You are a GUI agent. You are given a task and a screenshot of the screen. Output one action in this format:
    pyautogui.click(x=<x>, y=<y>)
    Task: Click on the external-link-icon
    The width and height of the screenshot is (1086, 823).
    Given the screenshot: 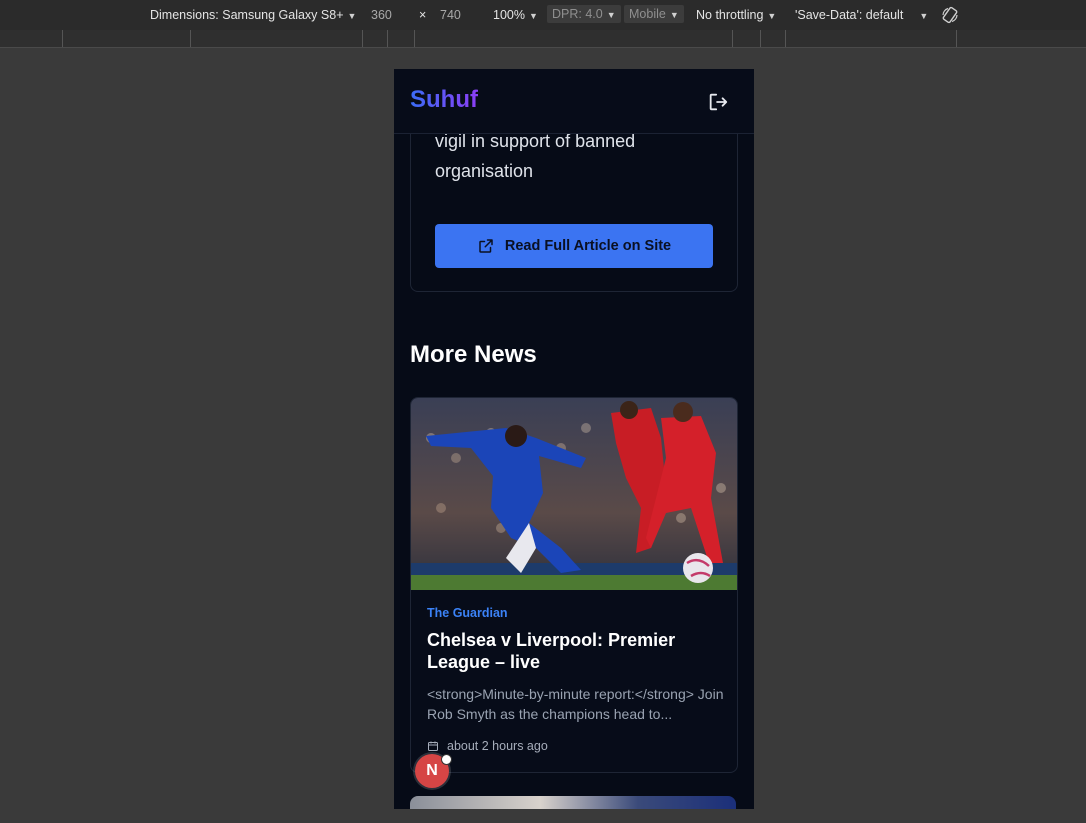 What is the action you would take?
    pyautogui.click(x=486, y=246)
    